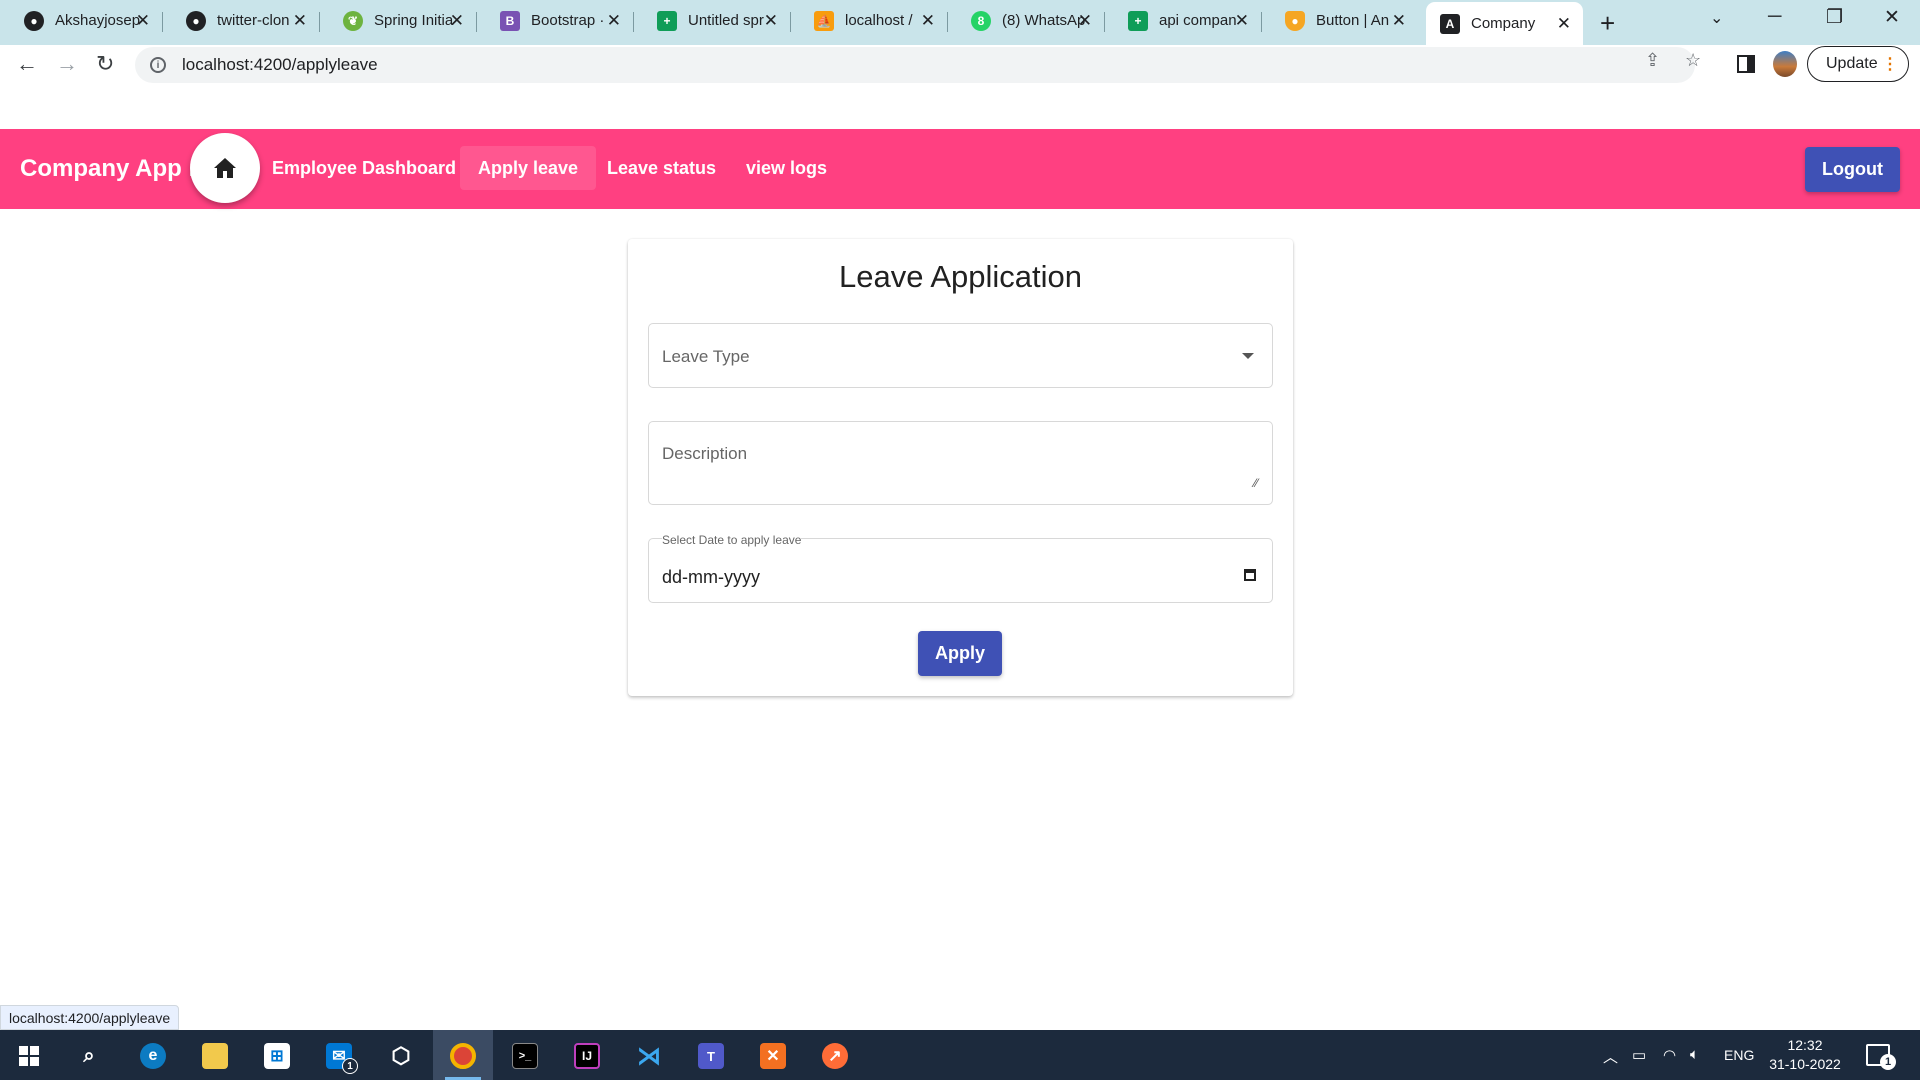 This screenshot has width=1920, height=1080. Describe the element at coordinates (981, 20) in the screenshot. I see `whatsapp-icon: 8` at that location.